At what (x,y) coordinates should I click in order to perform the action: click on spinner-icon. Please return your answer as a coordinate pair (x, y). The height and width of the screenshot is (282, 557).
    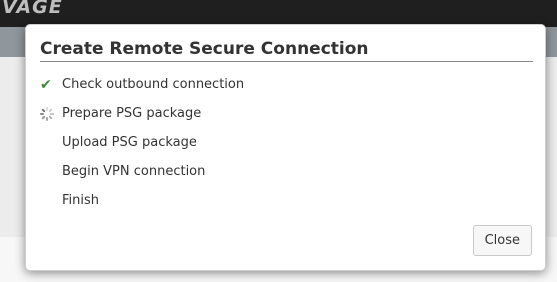
    Looking at the image, I should click on (51, 114).